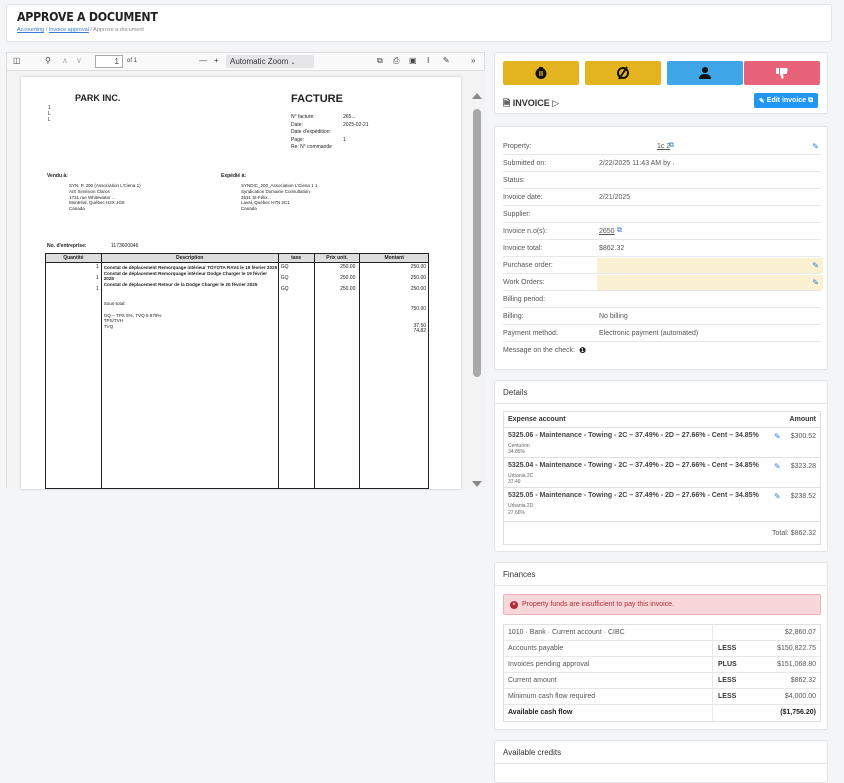  What do you see at coordinates (477, 96) in the screenshot?
I see `scroll-up-icon` at bounding box center [477, 96].